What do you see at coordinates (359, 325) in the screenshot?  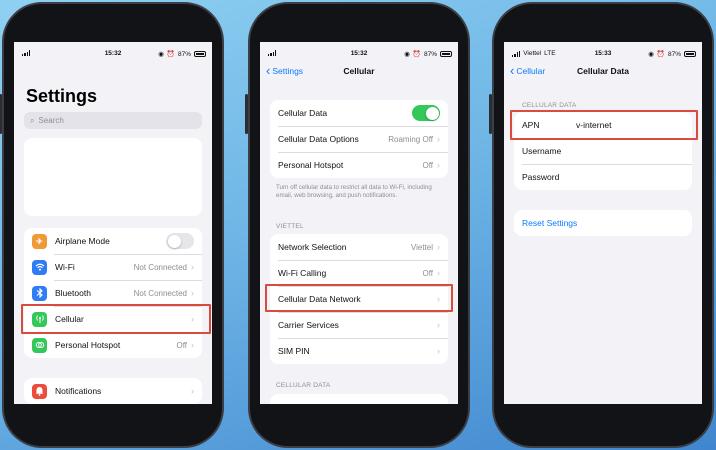 I see `row-carrier-services: Carrier Services ›` at bounding box center [359, 325].